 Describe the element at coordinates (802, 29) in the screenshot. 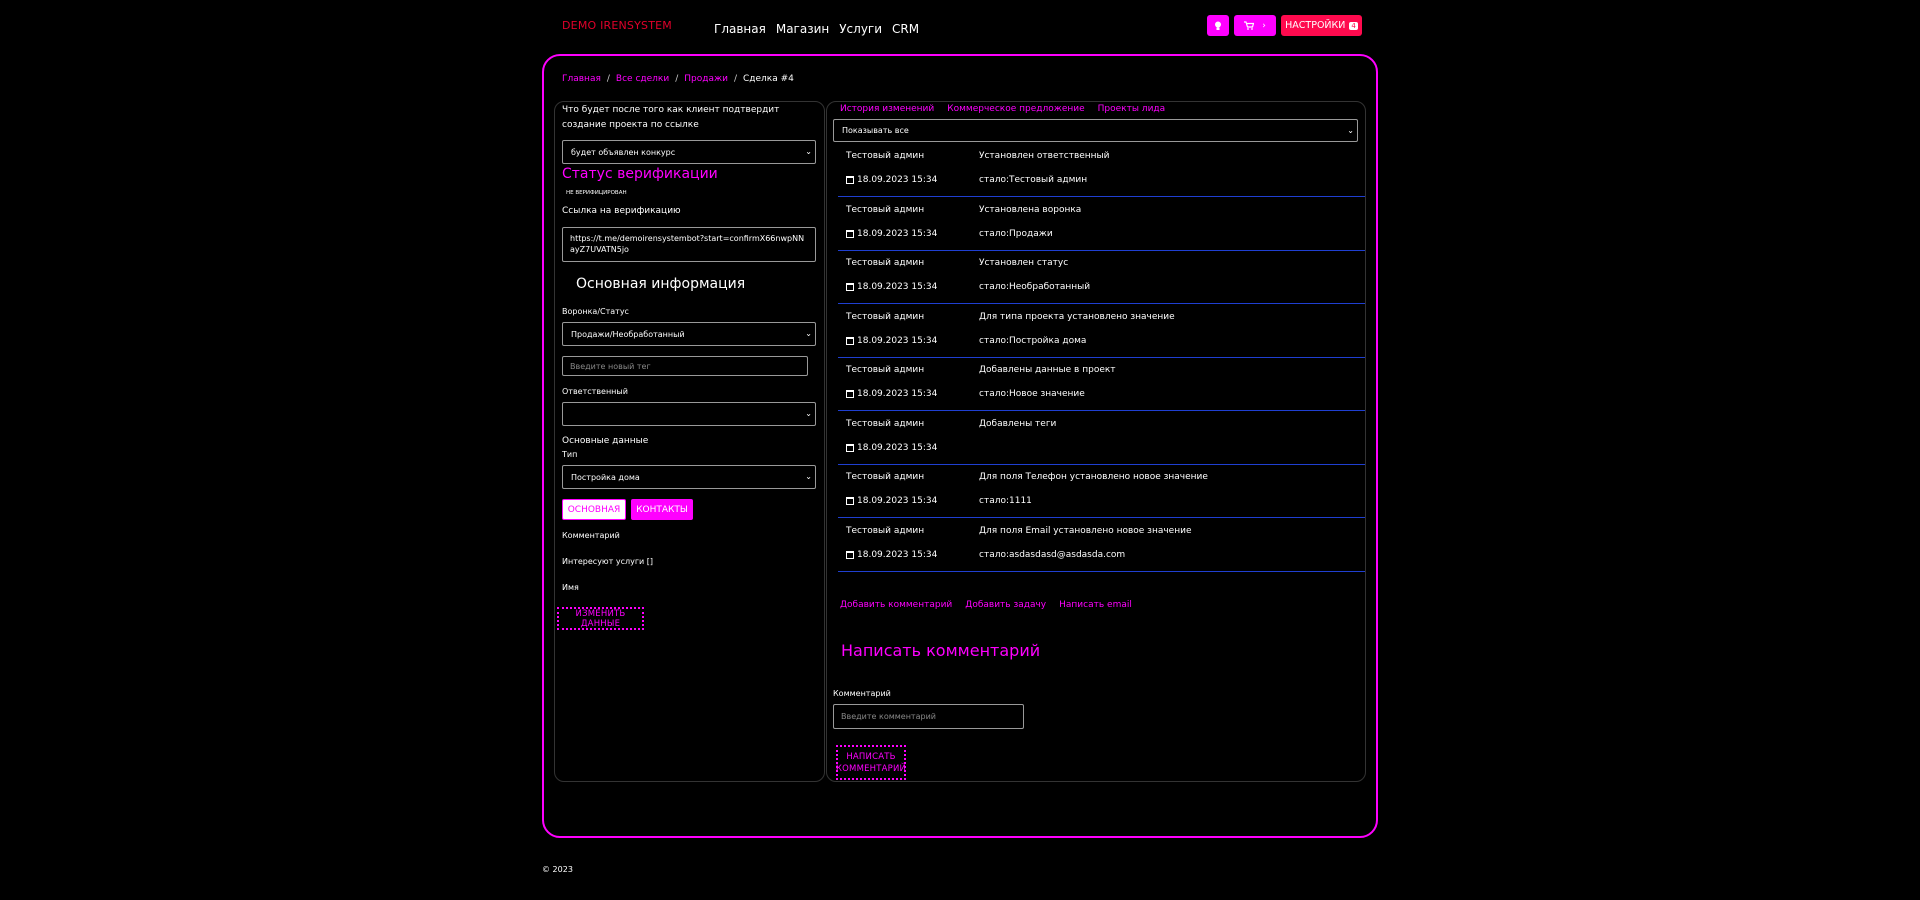

I see `nav-shop: Магазин` at that location.